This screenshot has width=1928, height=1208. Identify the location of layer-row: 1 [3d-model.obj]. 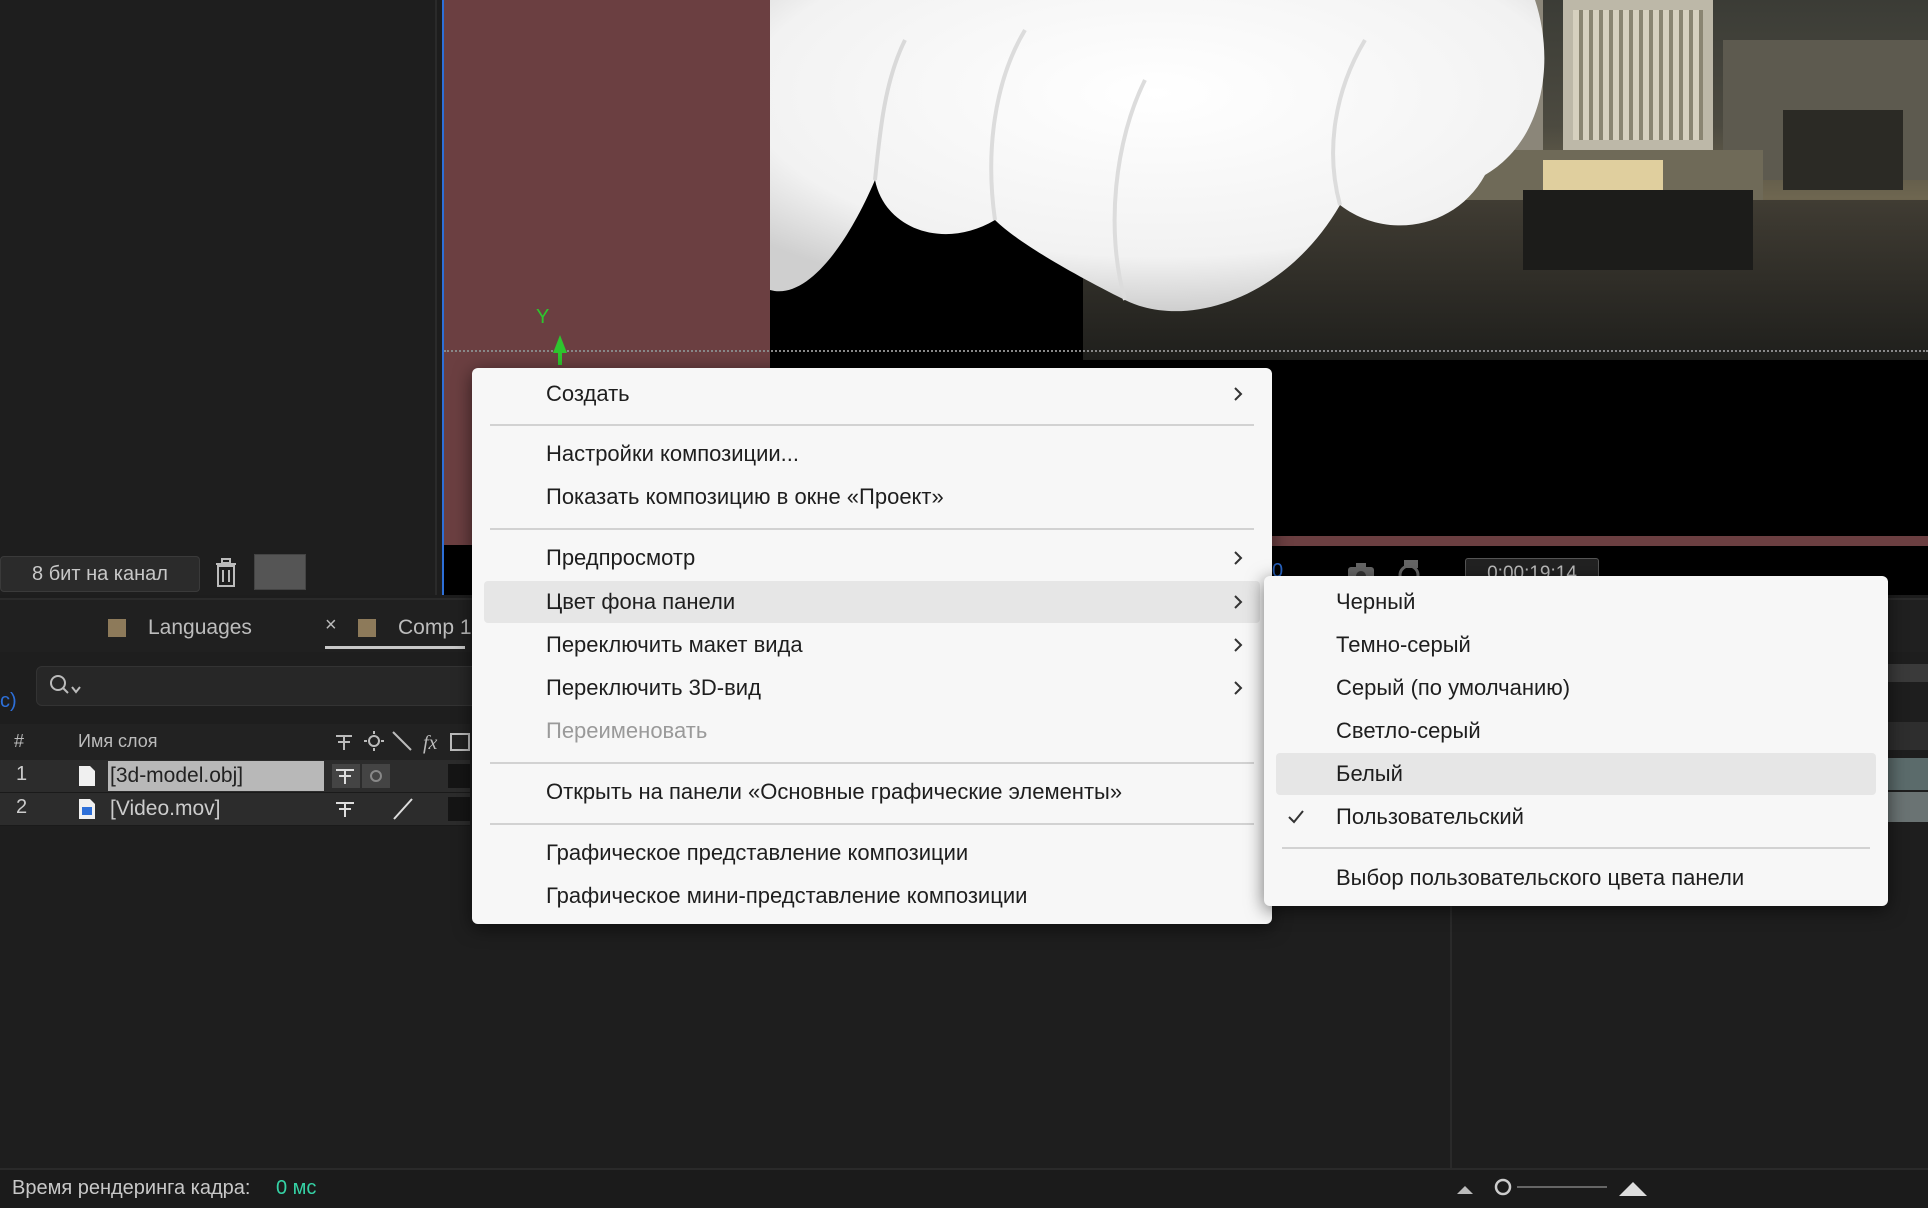
(235, 776).